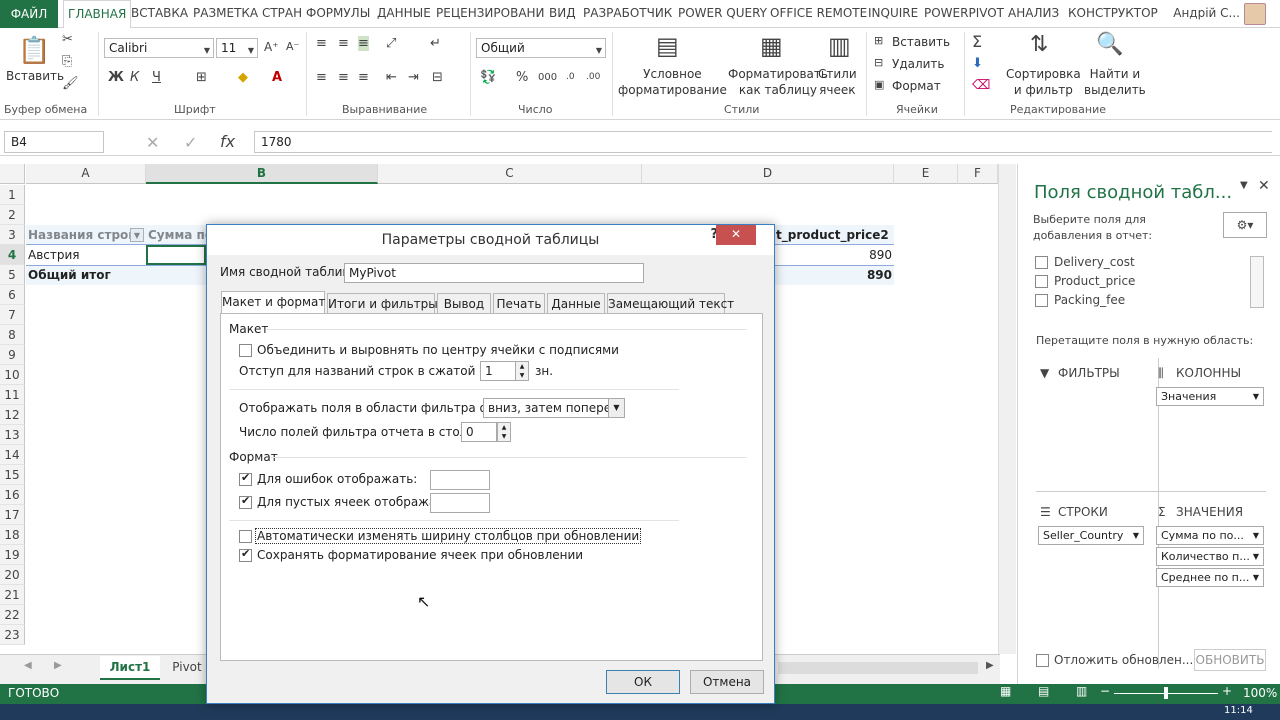  I want to click on tab-page-layout: РАЗМЕТКА СТРАН, so click(247, 13).